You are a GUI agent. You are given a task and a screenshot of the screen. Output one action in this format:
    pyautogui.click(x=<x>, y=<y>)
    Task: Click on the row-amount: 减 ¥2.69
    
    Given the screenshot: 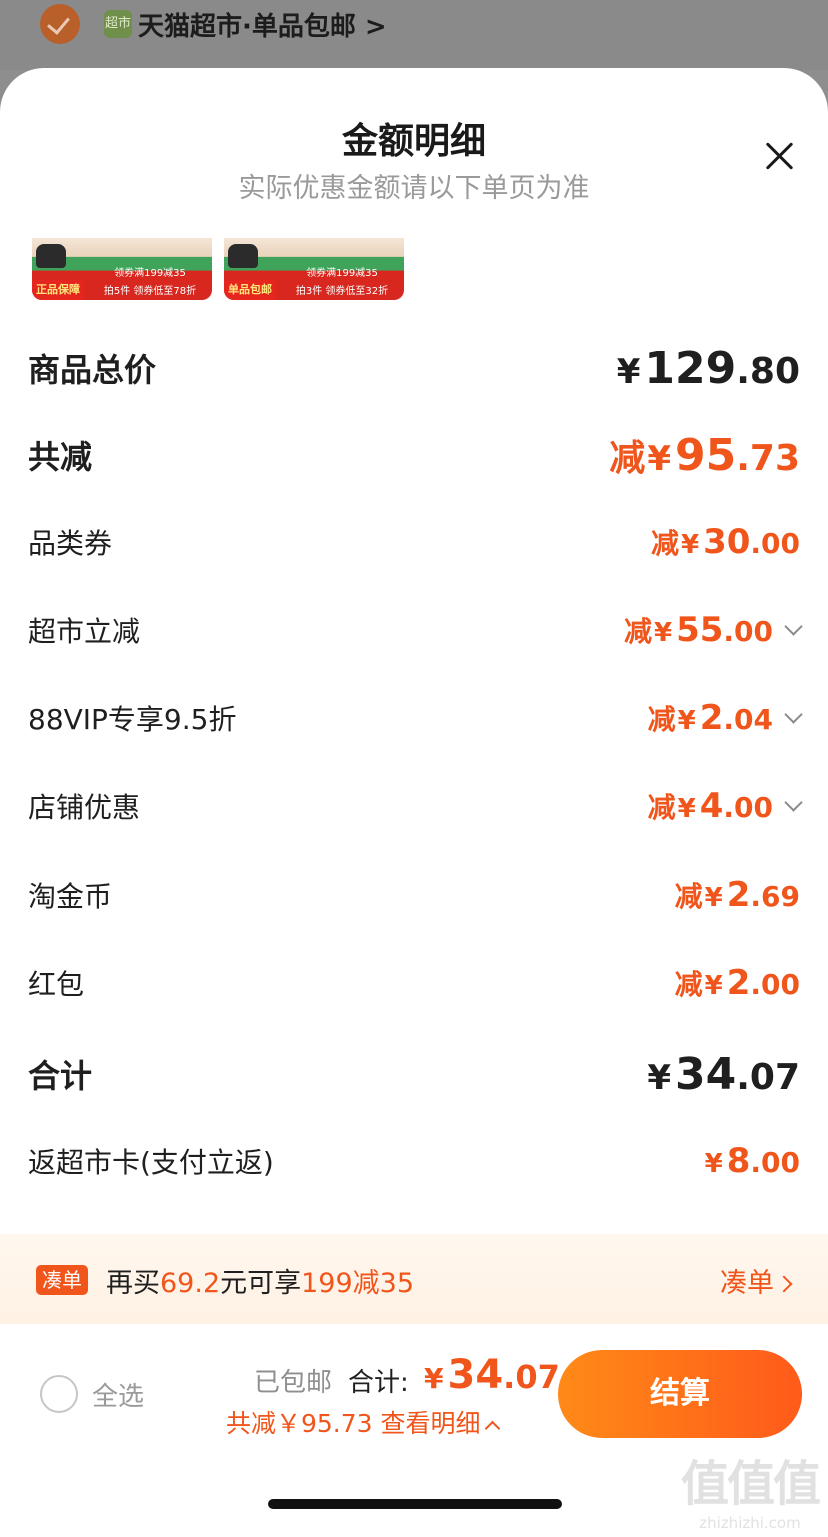 What is the action you would take?
    pyautogui.click(x=737, y=895)
    